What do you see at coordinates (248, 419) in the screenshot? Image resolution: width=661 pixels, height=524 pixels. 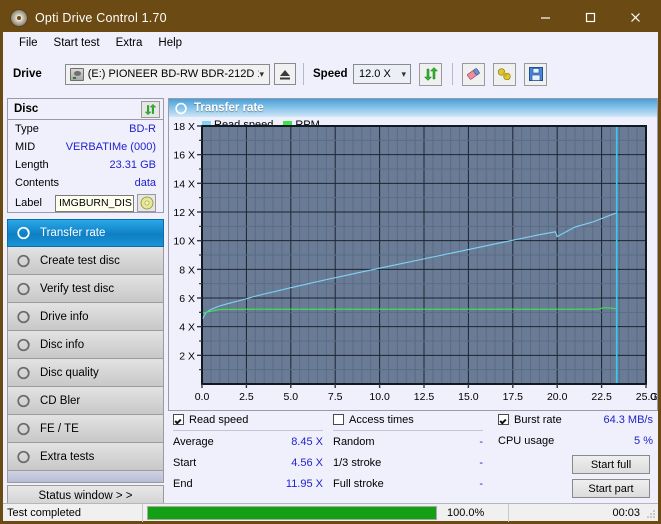 I see `read-speed-checkbox-row: Read speed` at bounding box center [248, 419].